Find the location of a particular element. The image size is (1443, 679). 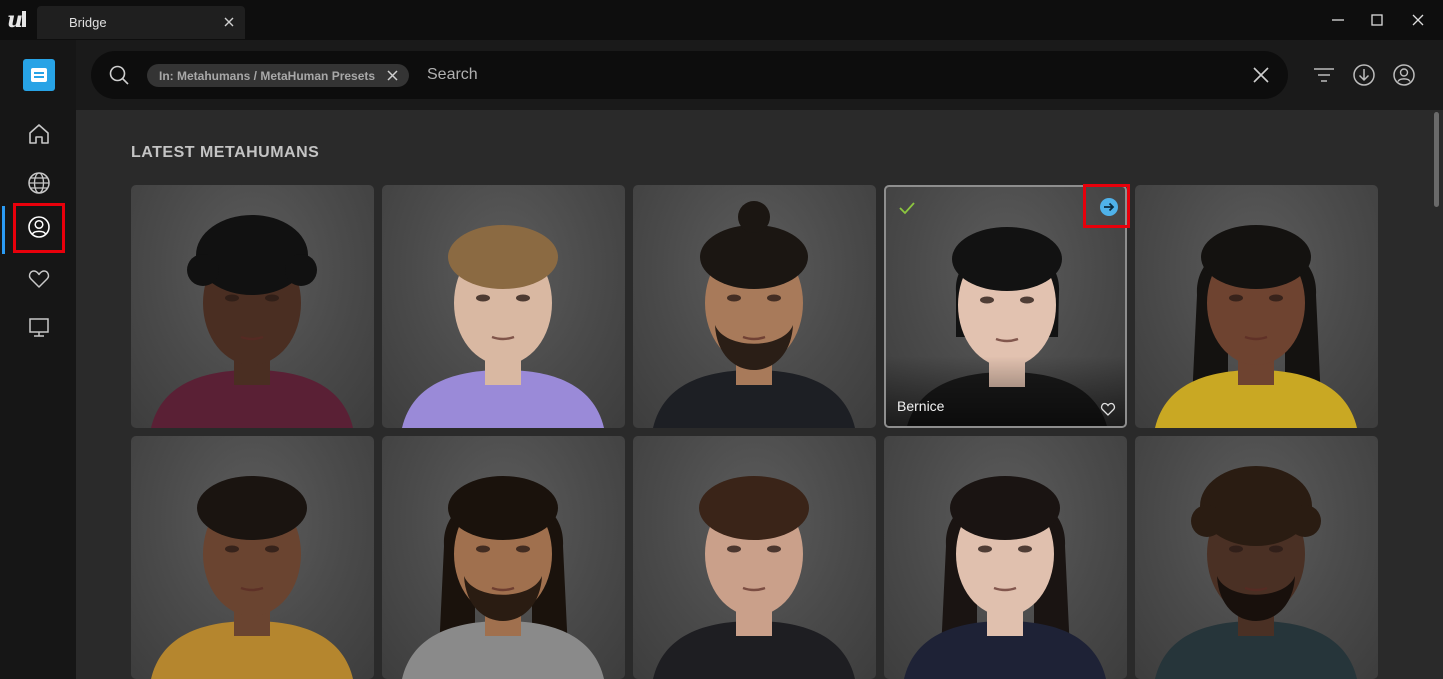

filter-chip-label: In: Metahumans / MetaHuman Presets is located at coordinates (267, 76).